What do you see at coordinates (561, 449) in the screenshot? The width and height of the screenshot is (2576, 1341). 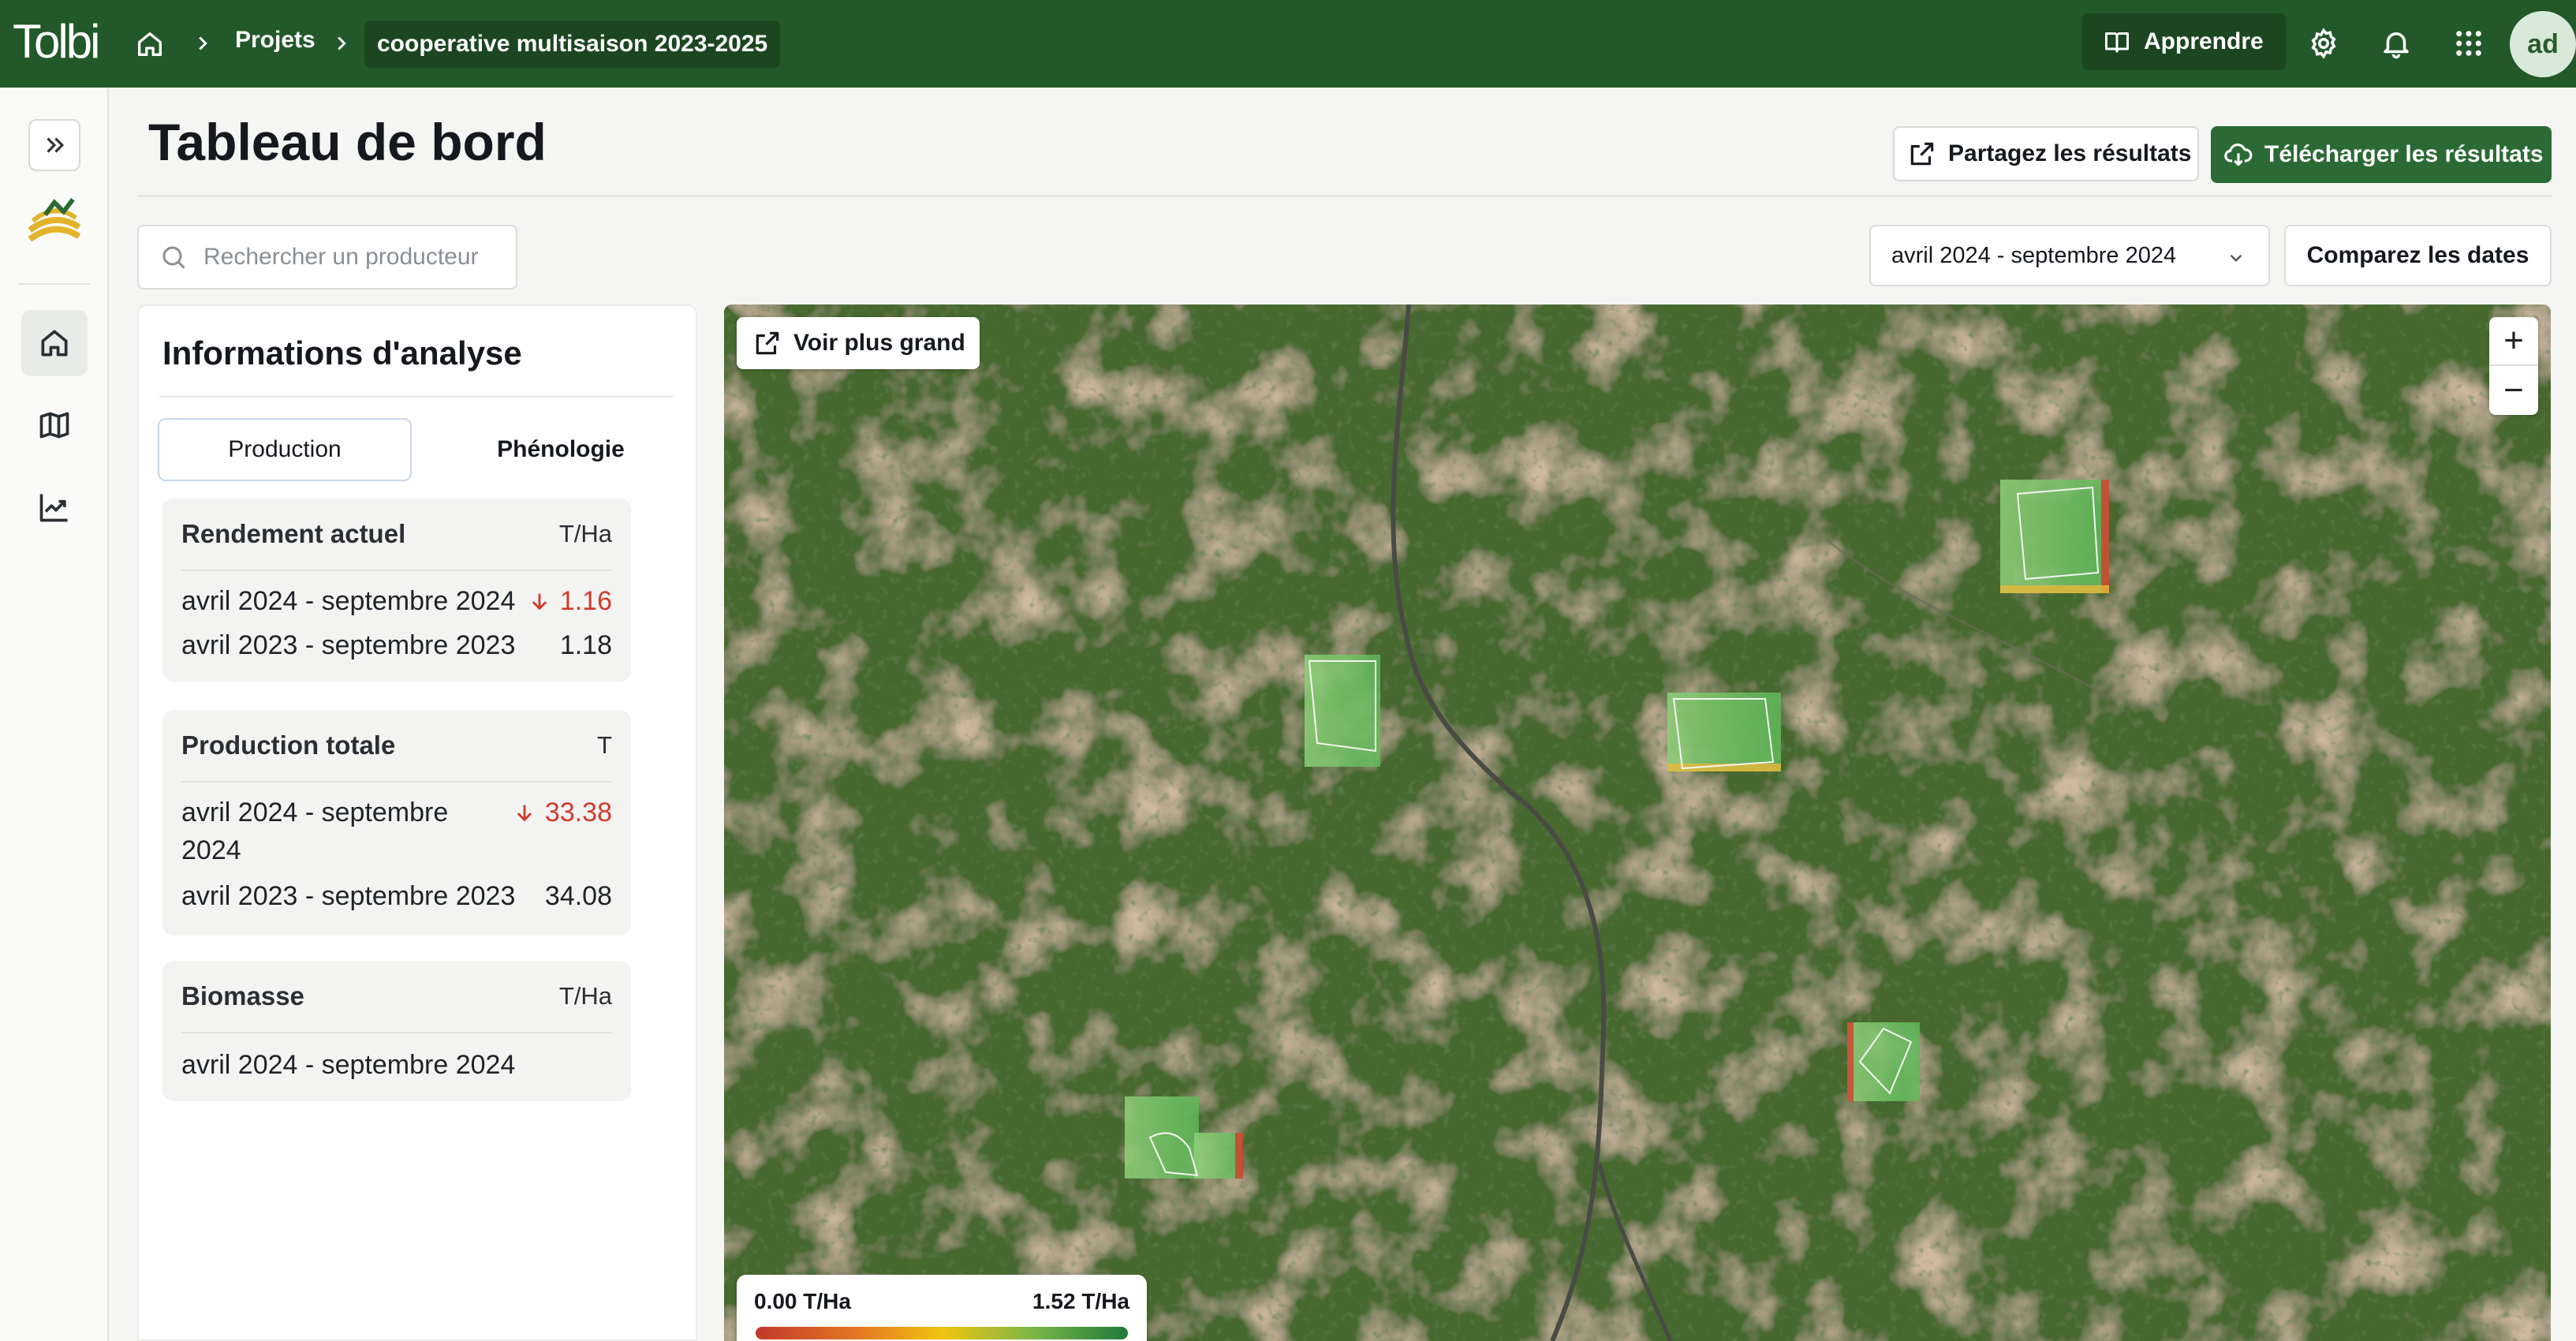 I see `tab-phenology: Phénologie` at bounding box center [561, 449].